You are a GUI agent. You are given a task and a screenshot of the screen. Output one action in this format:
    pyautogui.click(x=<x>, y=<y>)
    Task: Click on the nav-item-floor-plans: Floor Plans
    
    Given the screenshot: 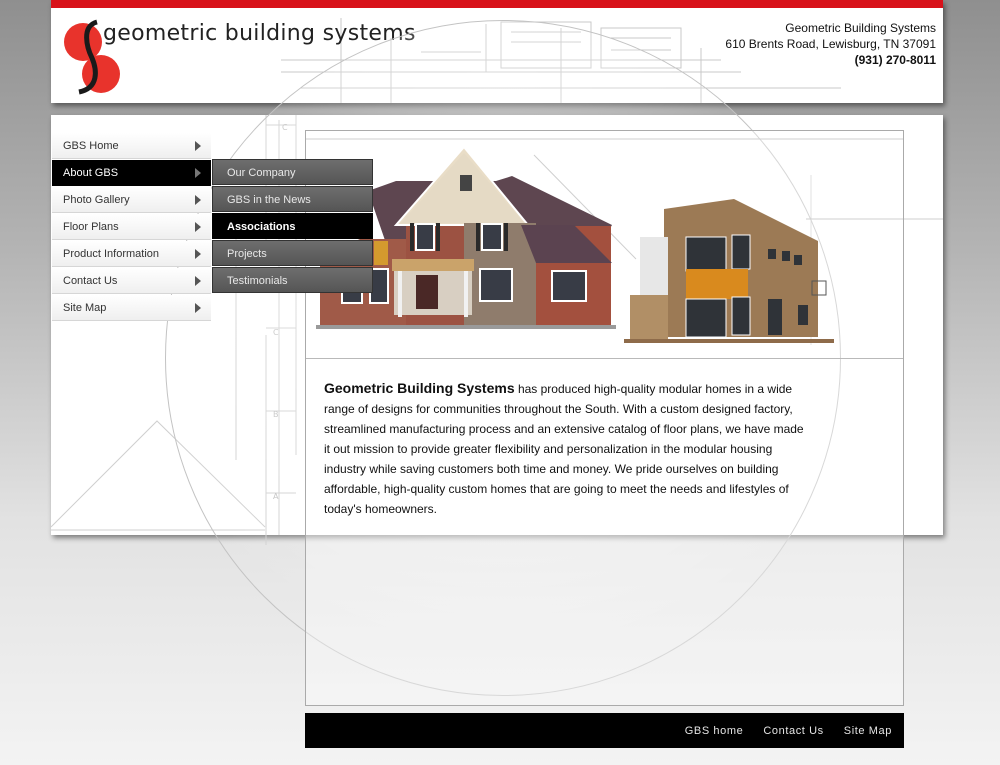 What is the action you would take?
    pyautogui.click(x=131, y=227)
    